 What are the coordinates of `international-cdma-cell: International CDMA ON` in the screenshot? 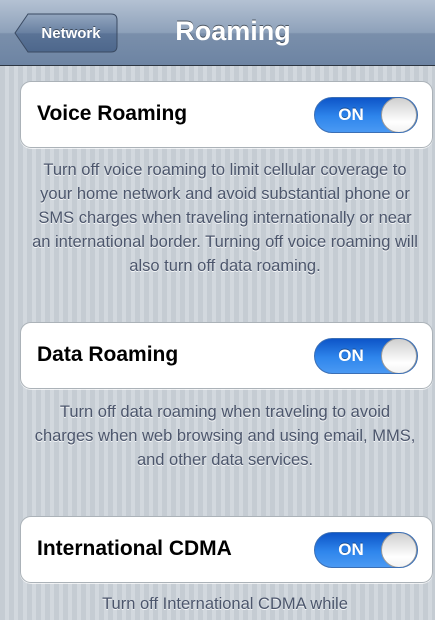 It's located at (226, 549).